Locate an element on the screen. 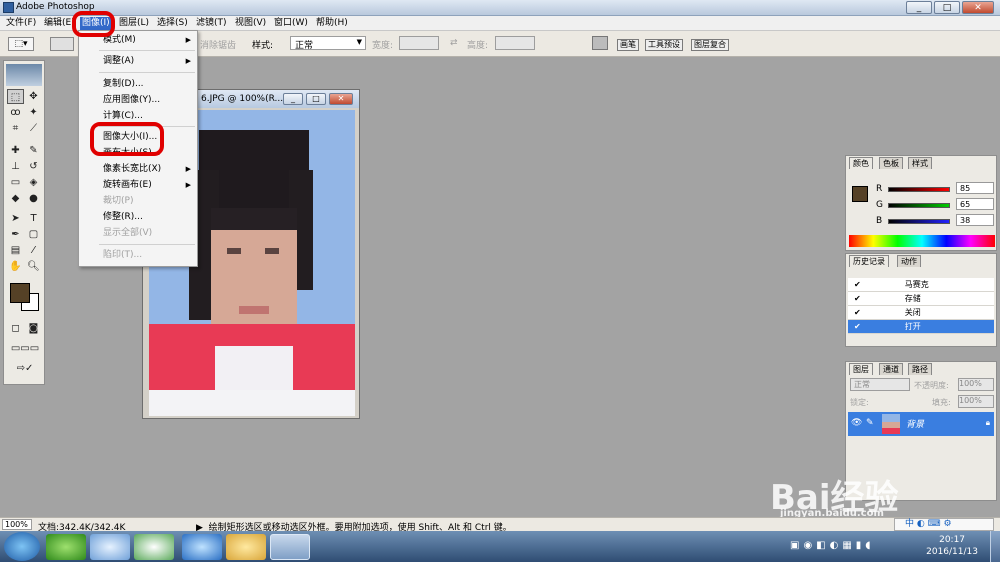 This screenshot has height=562, width=1000. menu-file: 文件(F) is located at coordinates (21, 23).